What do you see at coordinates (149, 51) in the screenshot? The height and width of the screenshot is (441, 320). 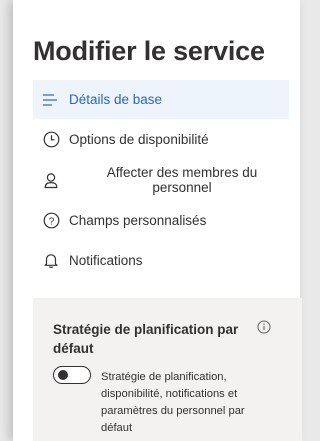 I see `page-title: Modifier le service` at bounding box center [149, 51].